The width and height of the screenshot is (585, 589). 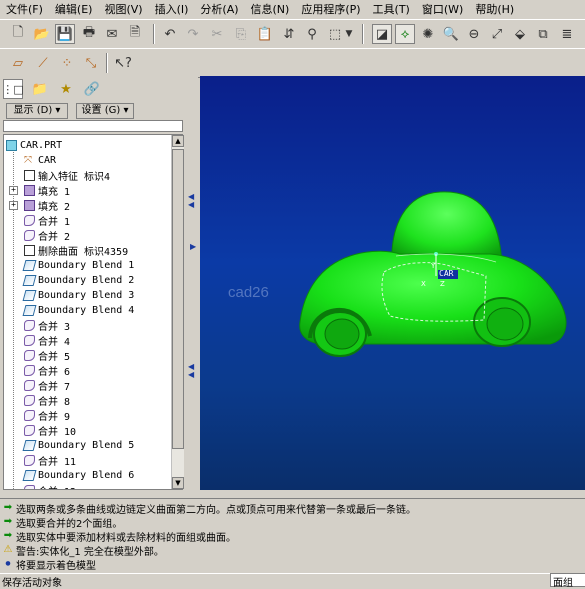 What do you see at coordinates (43, 63) in the screenshot?
I see `datum-axis-icon: ⟋` at bounding box center [43, 63].